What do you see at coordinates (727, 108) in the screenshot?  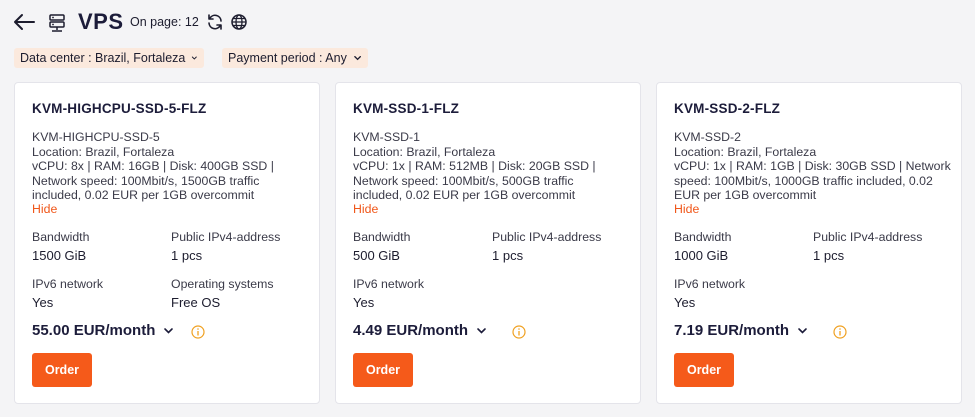 I see `plan-title: KVM-SSD-2-FLZ` at bounding box center [727, 108].